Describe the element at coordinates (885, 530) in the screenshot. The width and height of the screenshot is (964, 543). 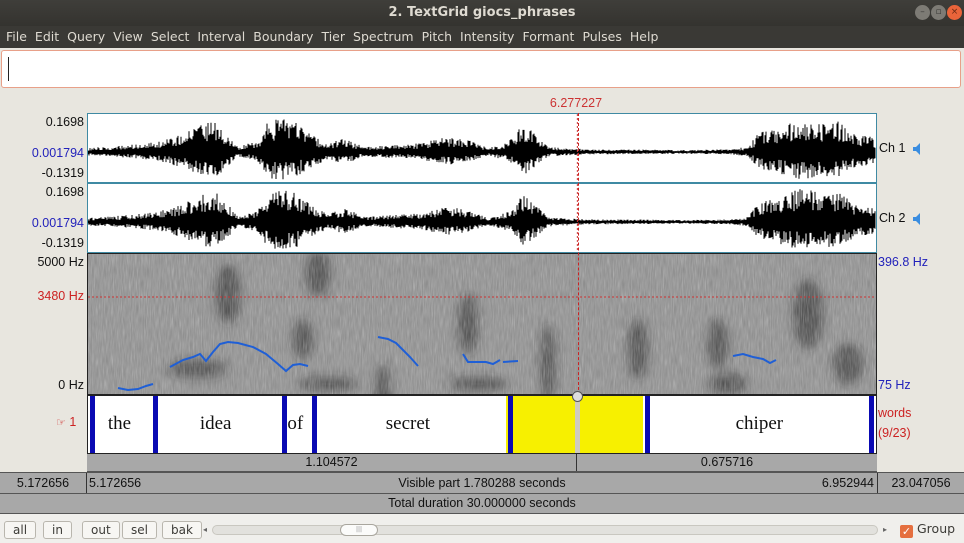
I see `scroll-right-arrow-icon: ▸` at that location.